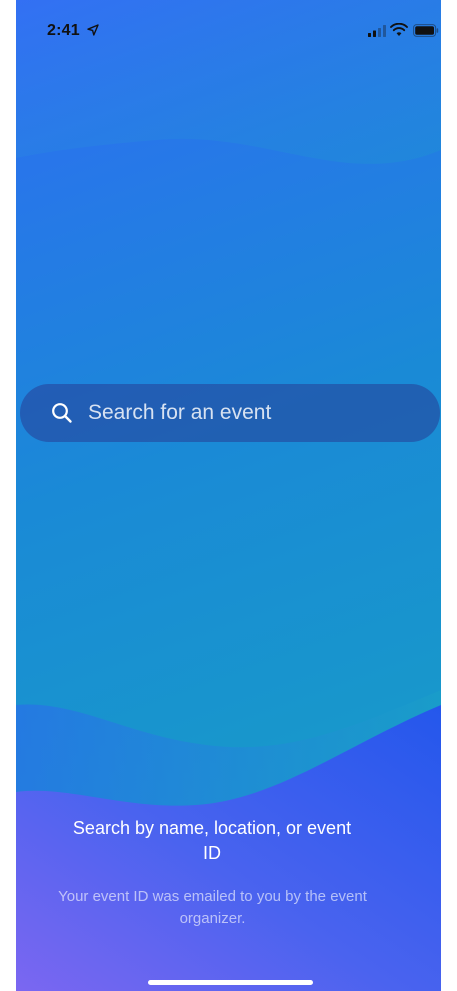  I want to click on status-bar: 2:41, so click(228, 32).